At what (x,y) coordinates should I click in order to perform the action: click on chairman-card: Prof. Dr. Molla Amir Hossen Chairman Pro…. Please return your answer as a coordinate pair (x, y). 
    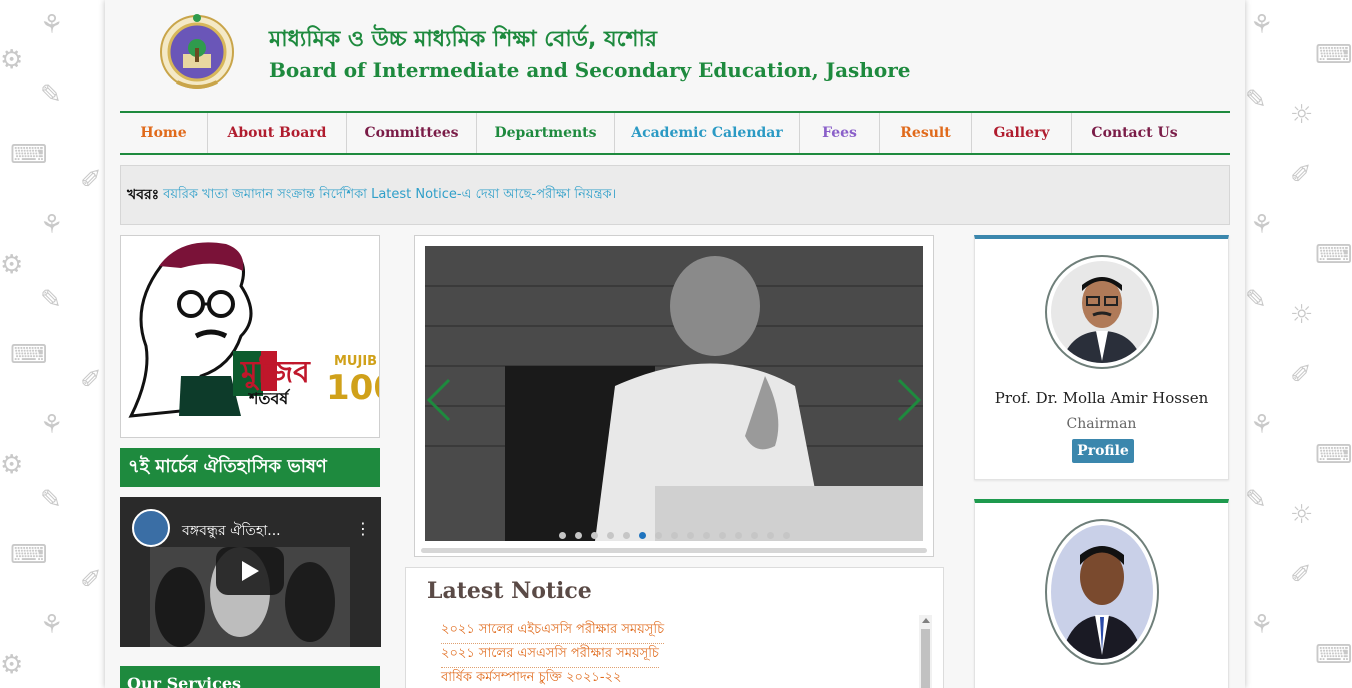
    Looking at the image, I should click on (1101, 357).